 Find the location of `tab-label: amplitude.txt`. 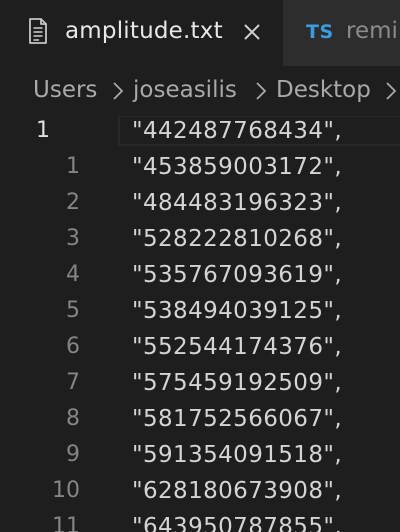

tab-label: amplitude.txt is located at coordinates (144, 31).